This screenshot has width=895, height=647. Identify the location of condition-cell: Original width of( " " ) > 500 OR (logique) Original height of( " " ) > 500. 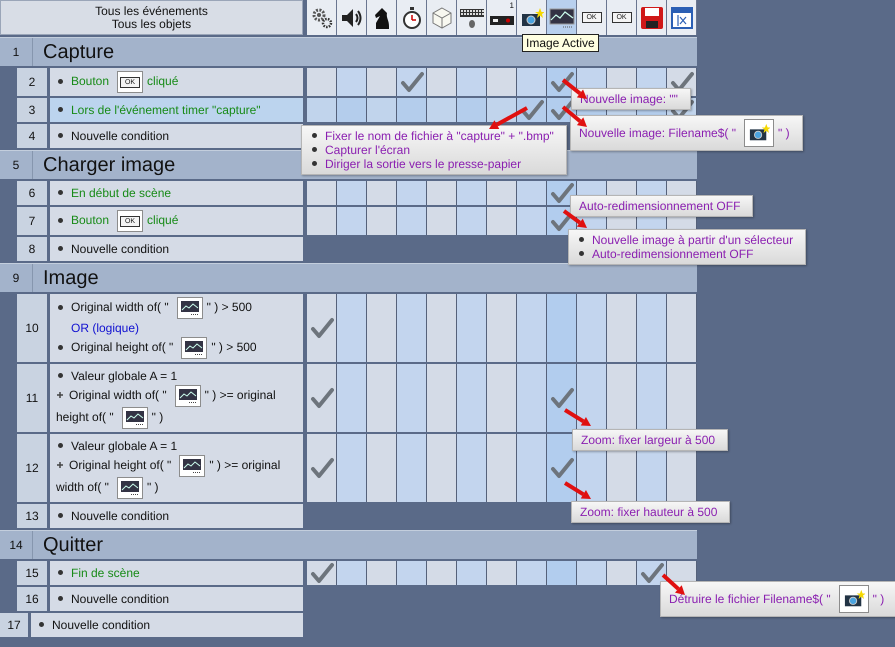
(176, 328).